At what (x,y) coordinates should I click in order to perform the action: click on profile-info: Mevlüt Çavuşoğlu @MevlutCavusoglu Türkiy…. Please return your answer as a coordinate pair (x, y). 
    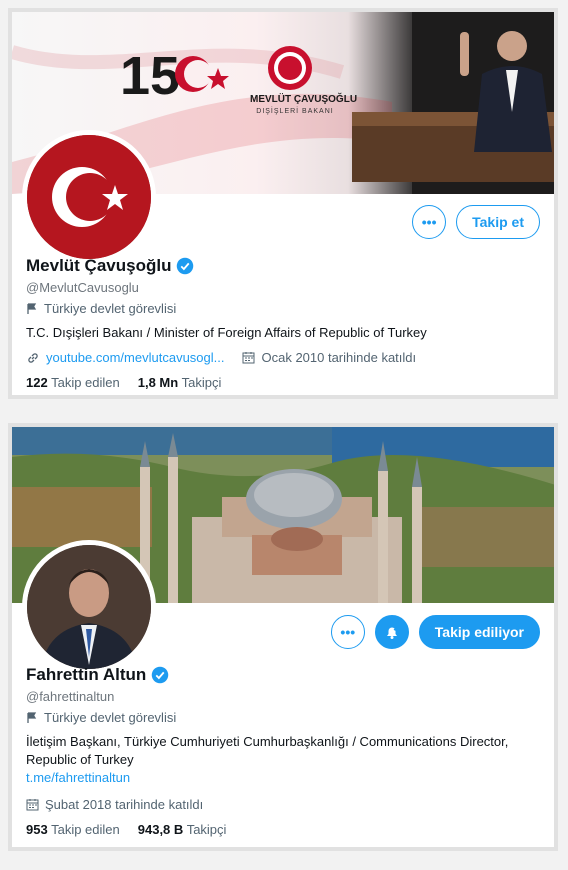
    Looking at the image, I should click on (283, 323).